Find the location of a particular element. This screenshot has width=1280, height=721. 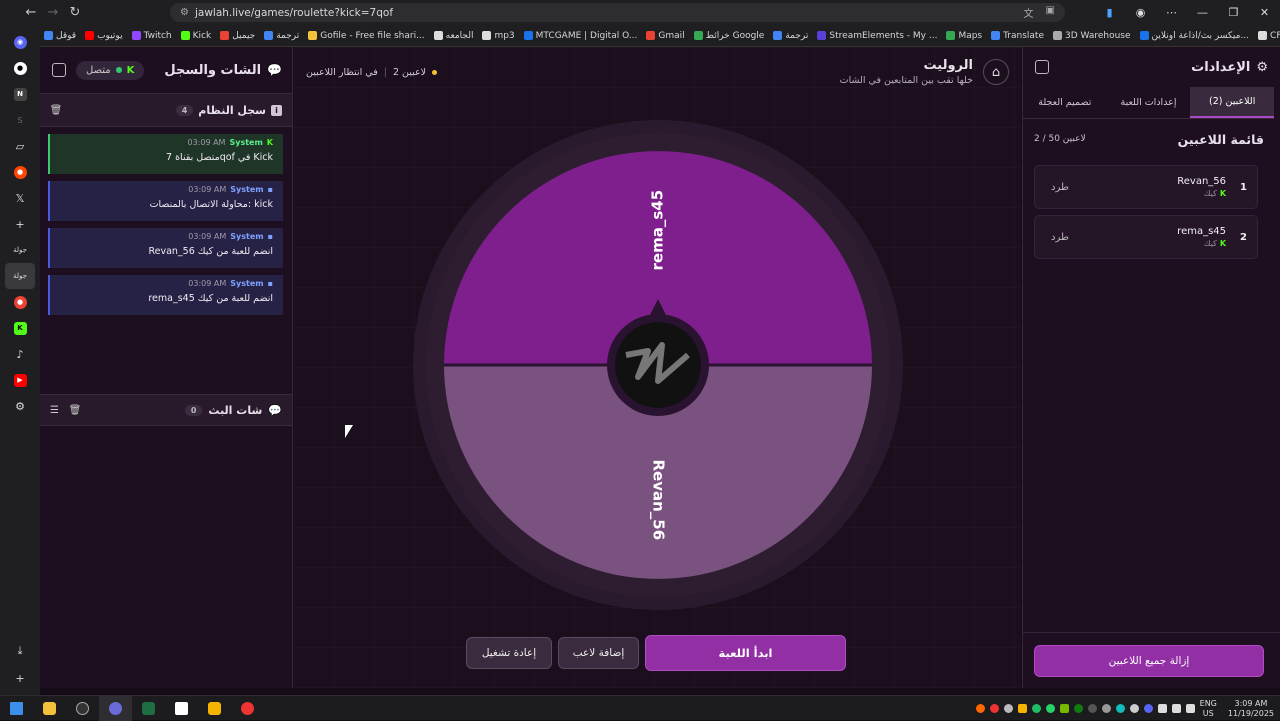

kick-icon: K is located at coordinates (20, 328).